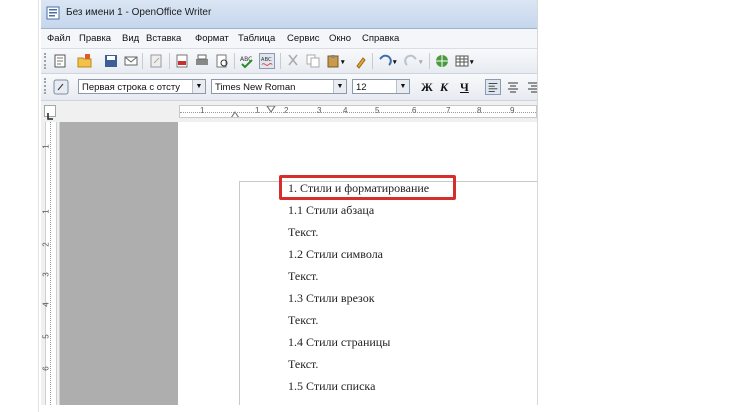  I want to click on open-folder-icon, so click(85, 61).